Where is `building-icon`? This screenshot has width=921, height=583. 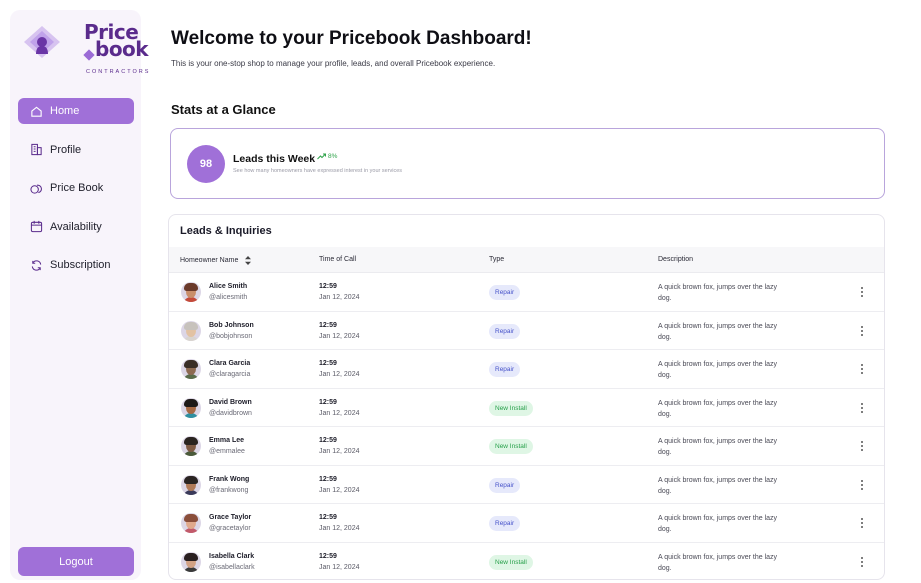
building-icon is located at coordinates (36, 149).